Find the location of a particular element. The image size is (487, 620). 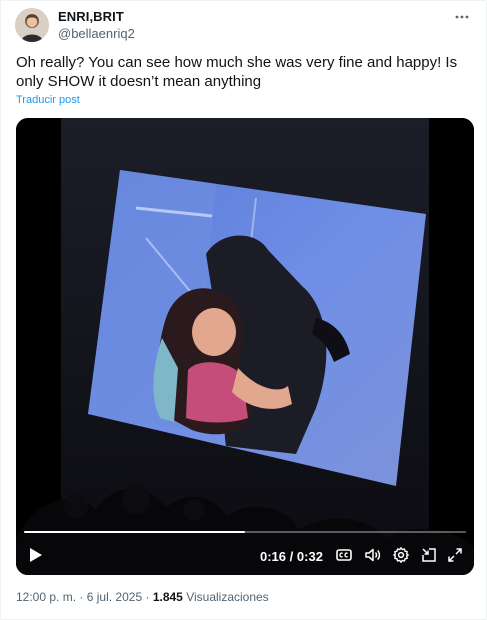

tweet-time: 12:00 p. m. is located at coordinates (46, 597).